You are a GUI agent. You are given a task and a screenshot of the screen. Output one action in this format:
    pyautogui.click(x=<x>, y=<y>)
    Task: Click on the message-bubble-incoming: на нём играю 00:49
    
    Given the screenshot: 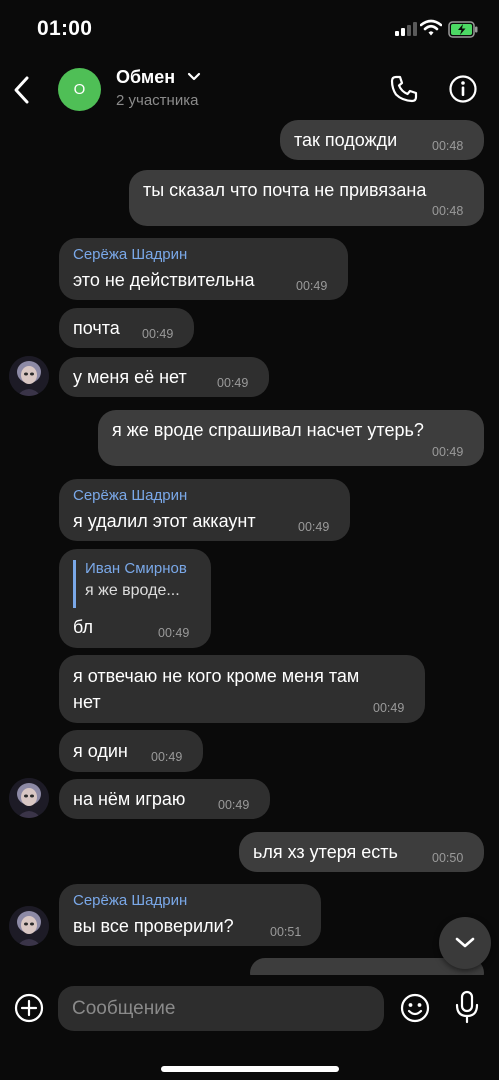 What is the action you would take?
    pyautogui.click(x=164, y=799)
    